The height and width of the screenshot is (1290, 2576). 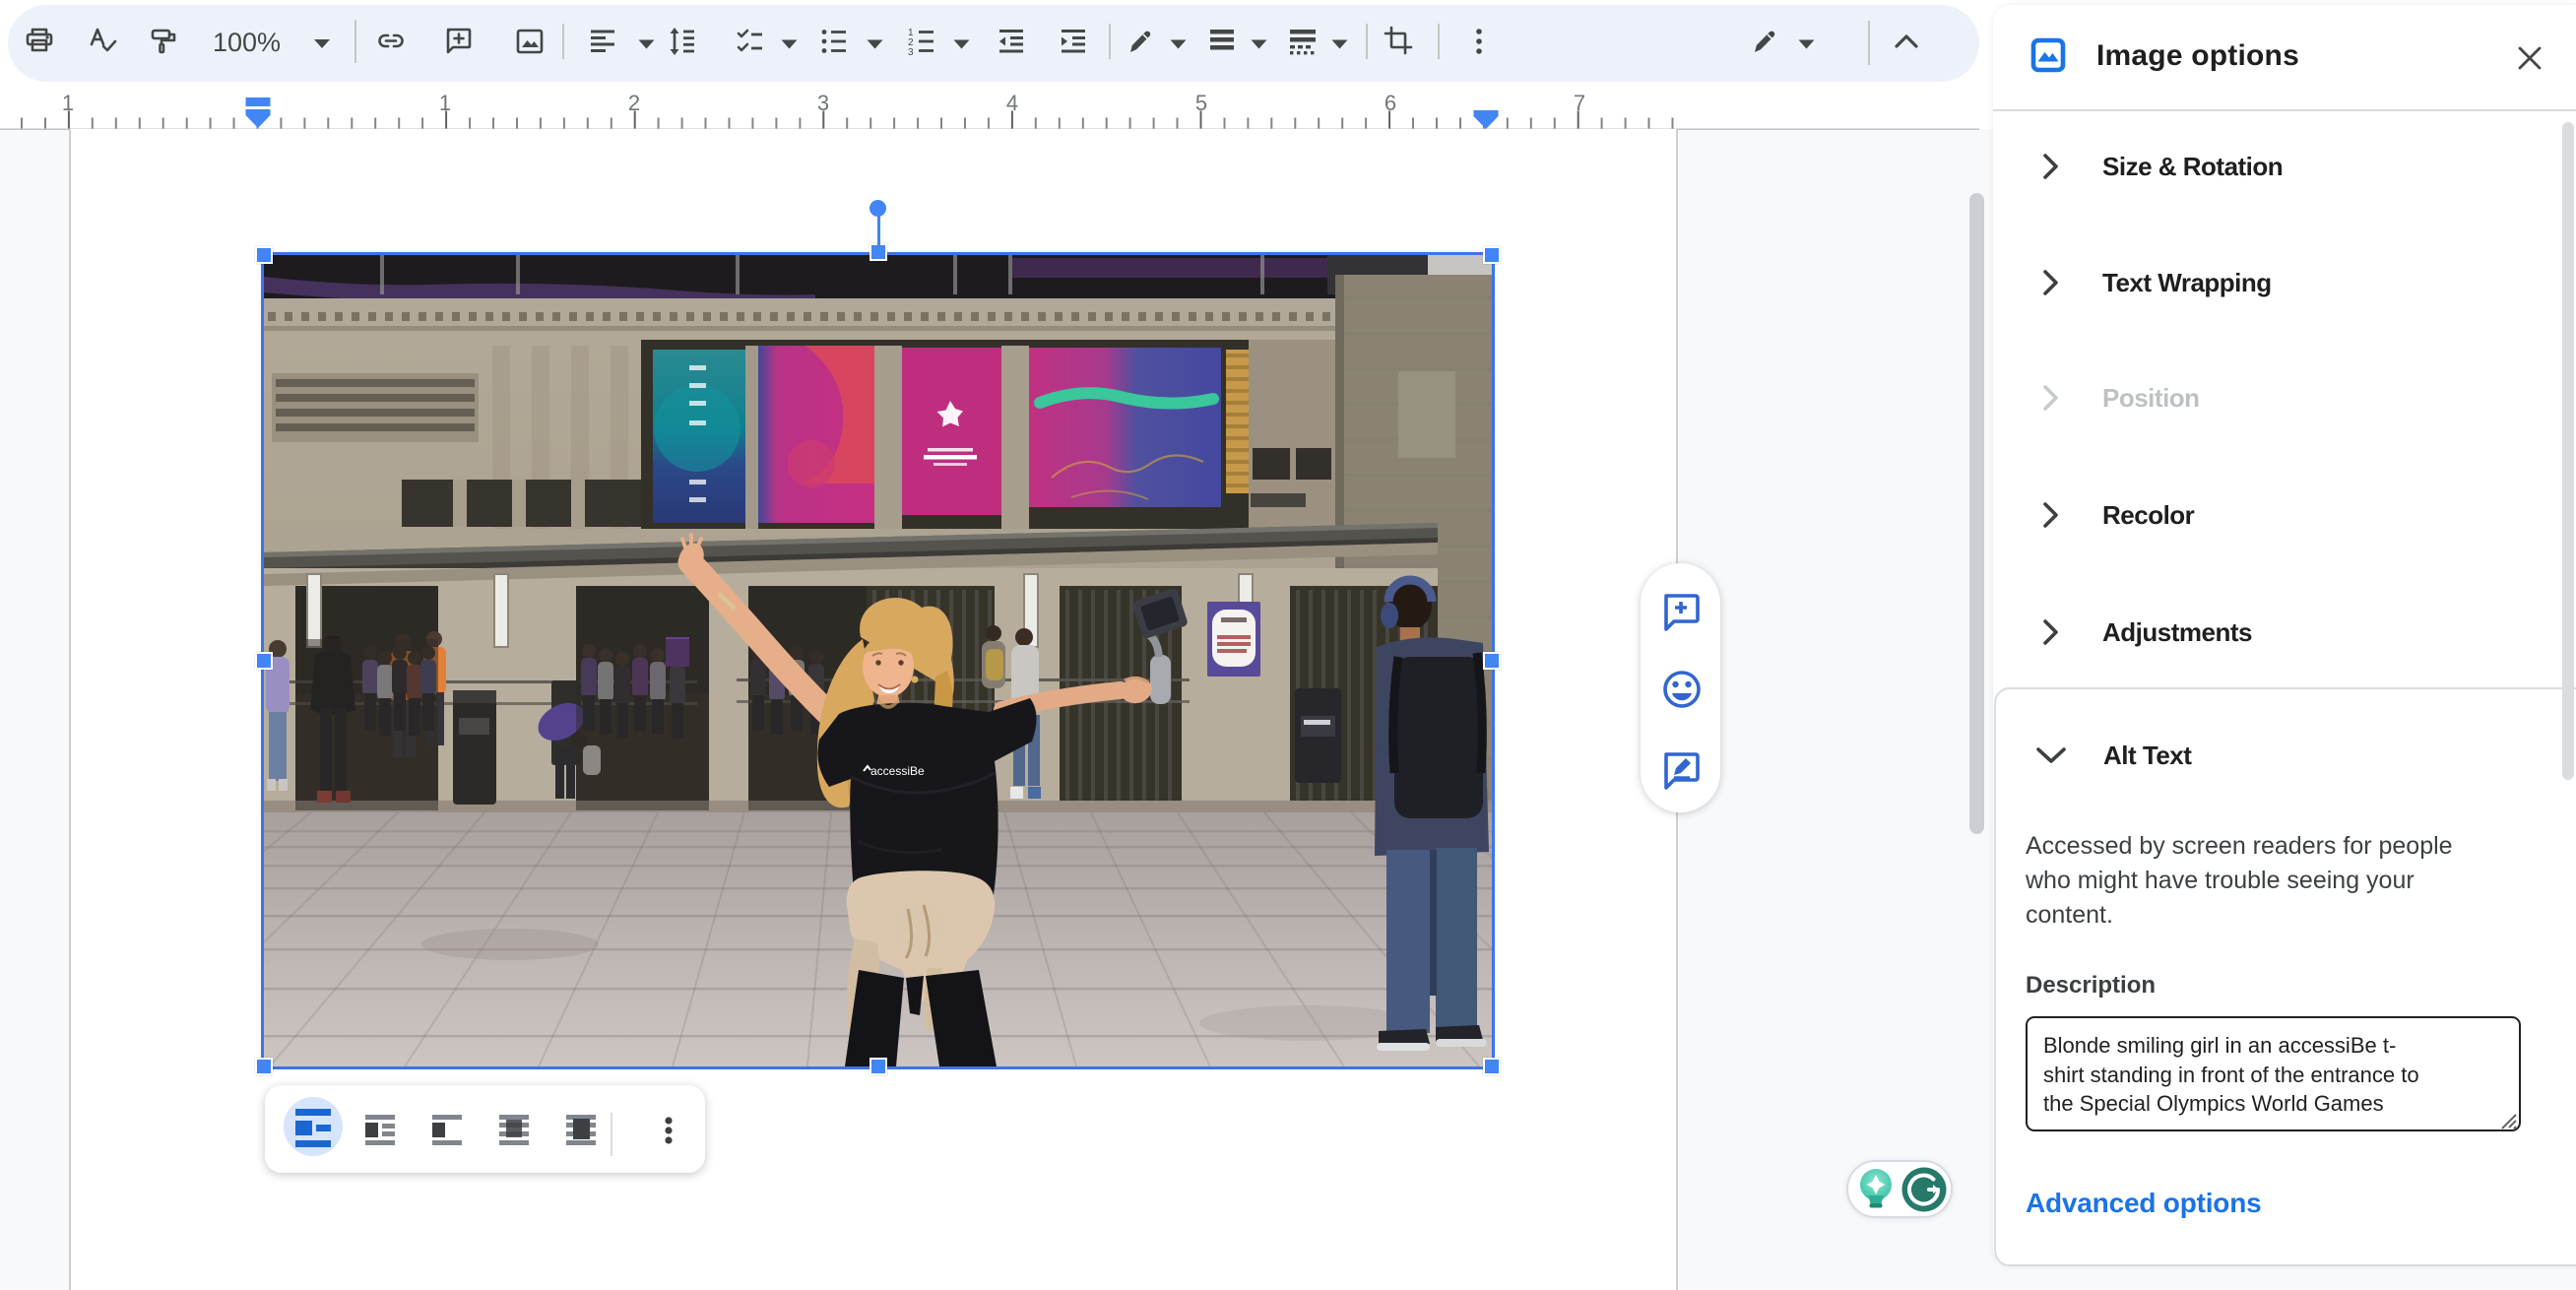 I want to click on svg-text: 5, so click(x=1201, y=103).